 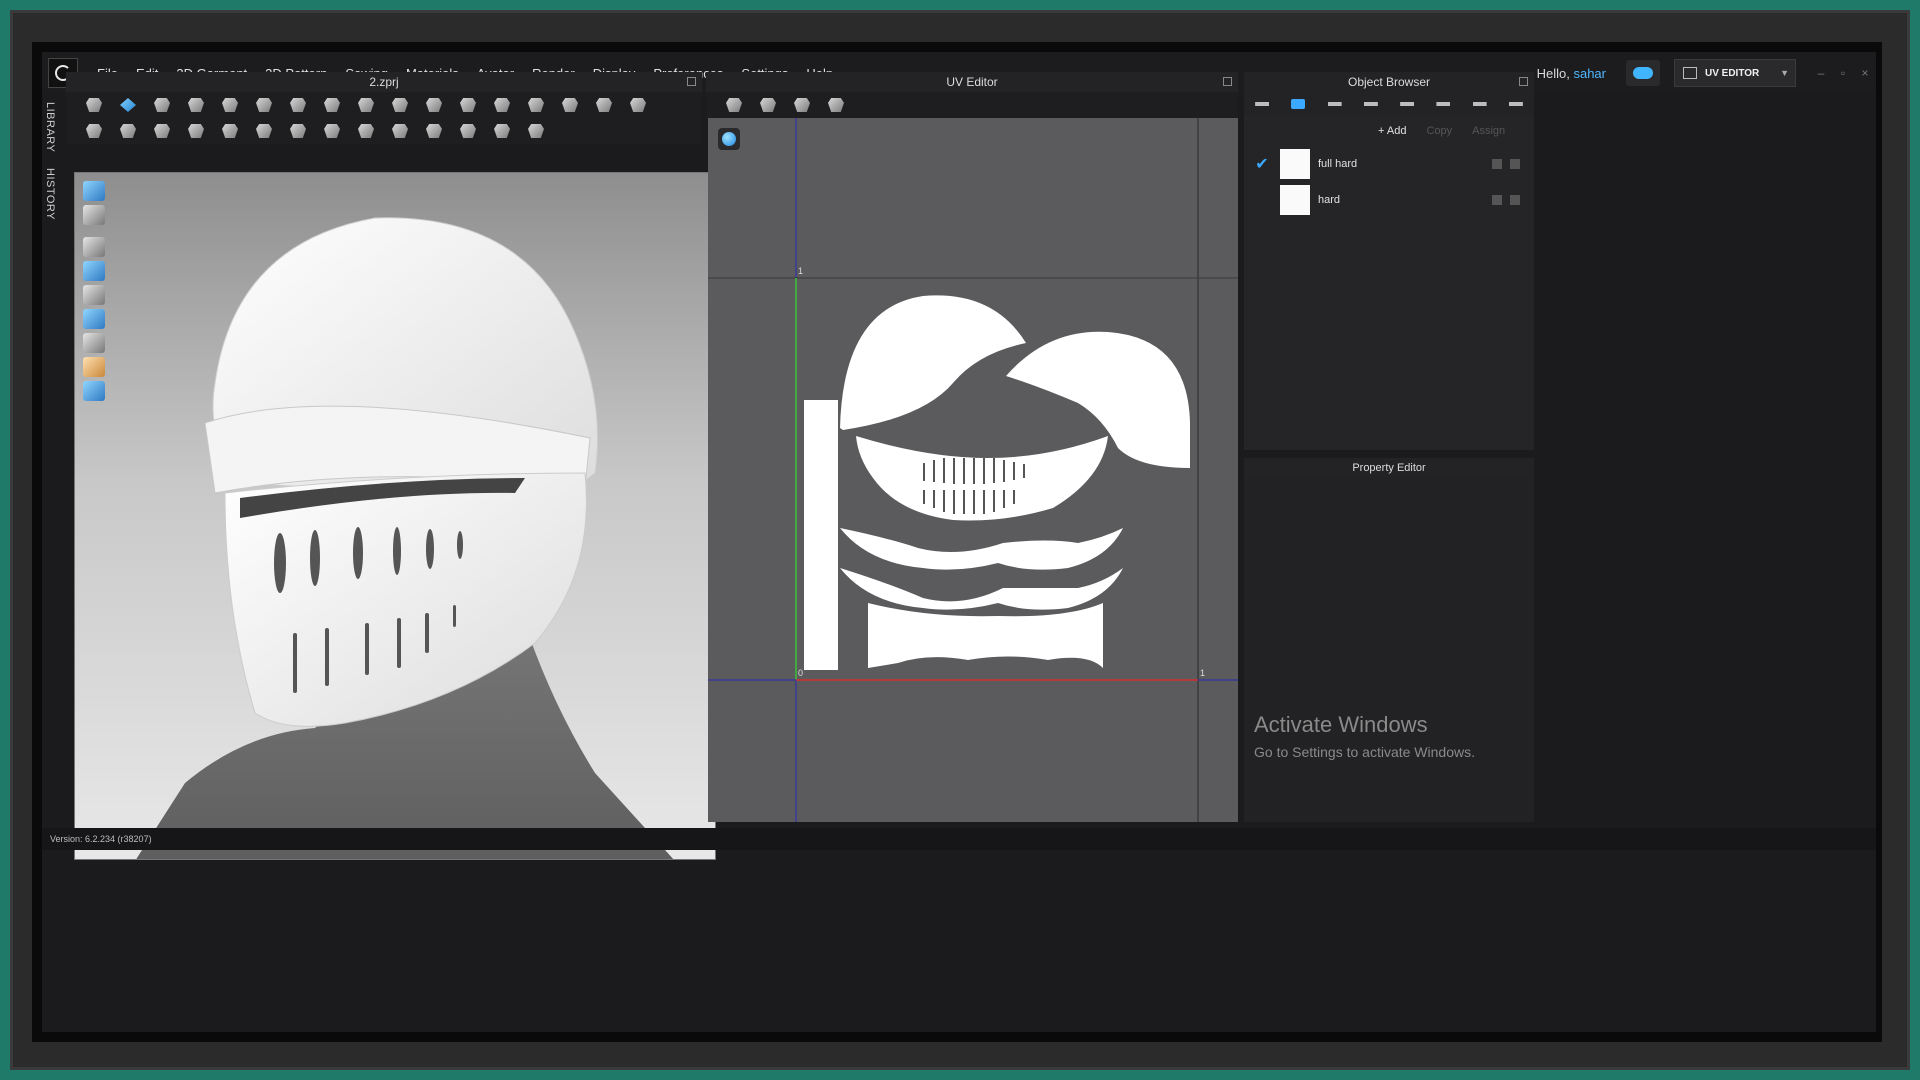 What do you see at coordinates (502, 105) in the screenshot?
I see `shirt-tool-icon` at bounding box center [502, 105].